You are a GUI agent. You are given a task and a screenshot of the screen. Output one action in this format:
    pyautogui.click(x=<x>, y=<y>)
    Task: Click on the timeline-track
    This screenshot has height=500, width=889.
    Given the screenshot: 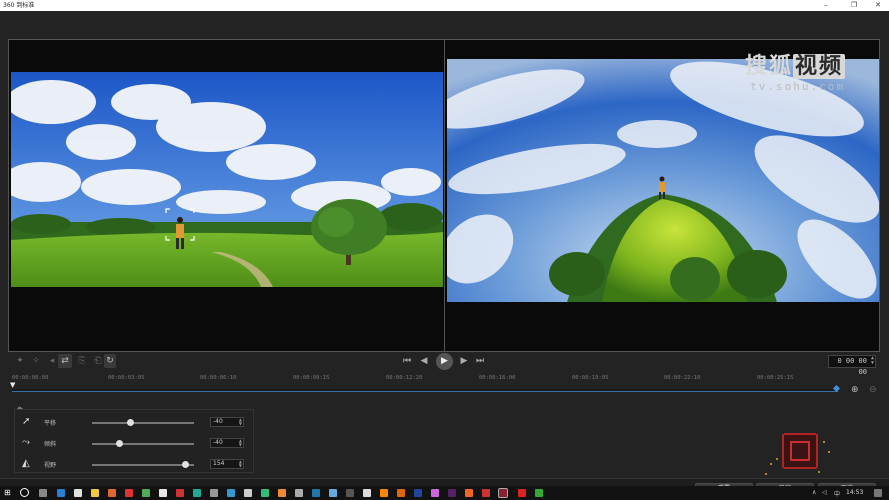 What is the action you would take?
    pyautogui.click(x=425, y=390)
    